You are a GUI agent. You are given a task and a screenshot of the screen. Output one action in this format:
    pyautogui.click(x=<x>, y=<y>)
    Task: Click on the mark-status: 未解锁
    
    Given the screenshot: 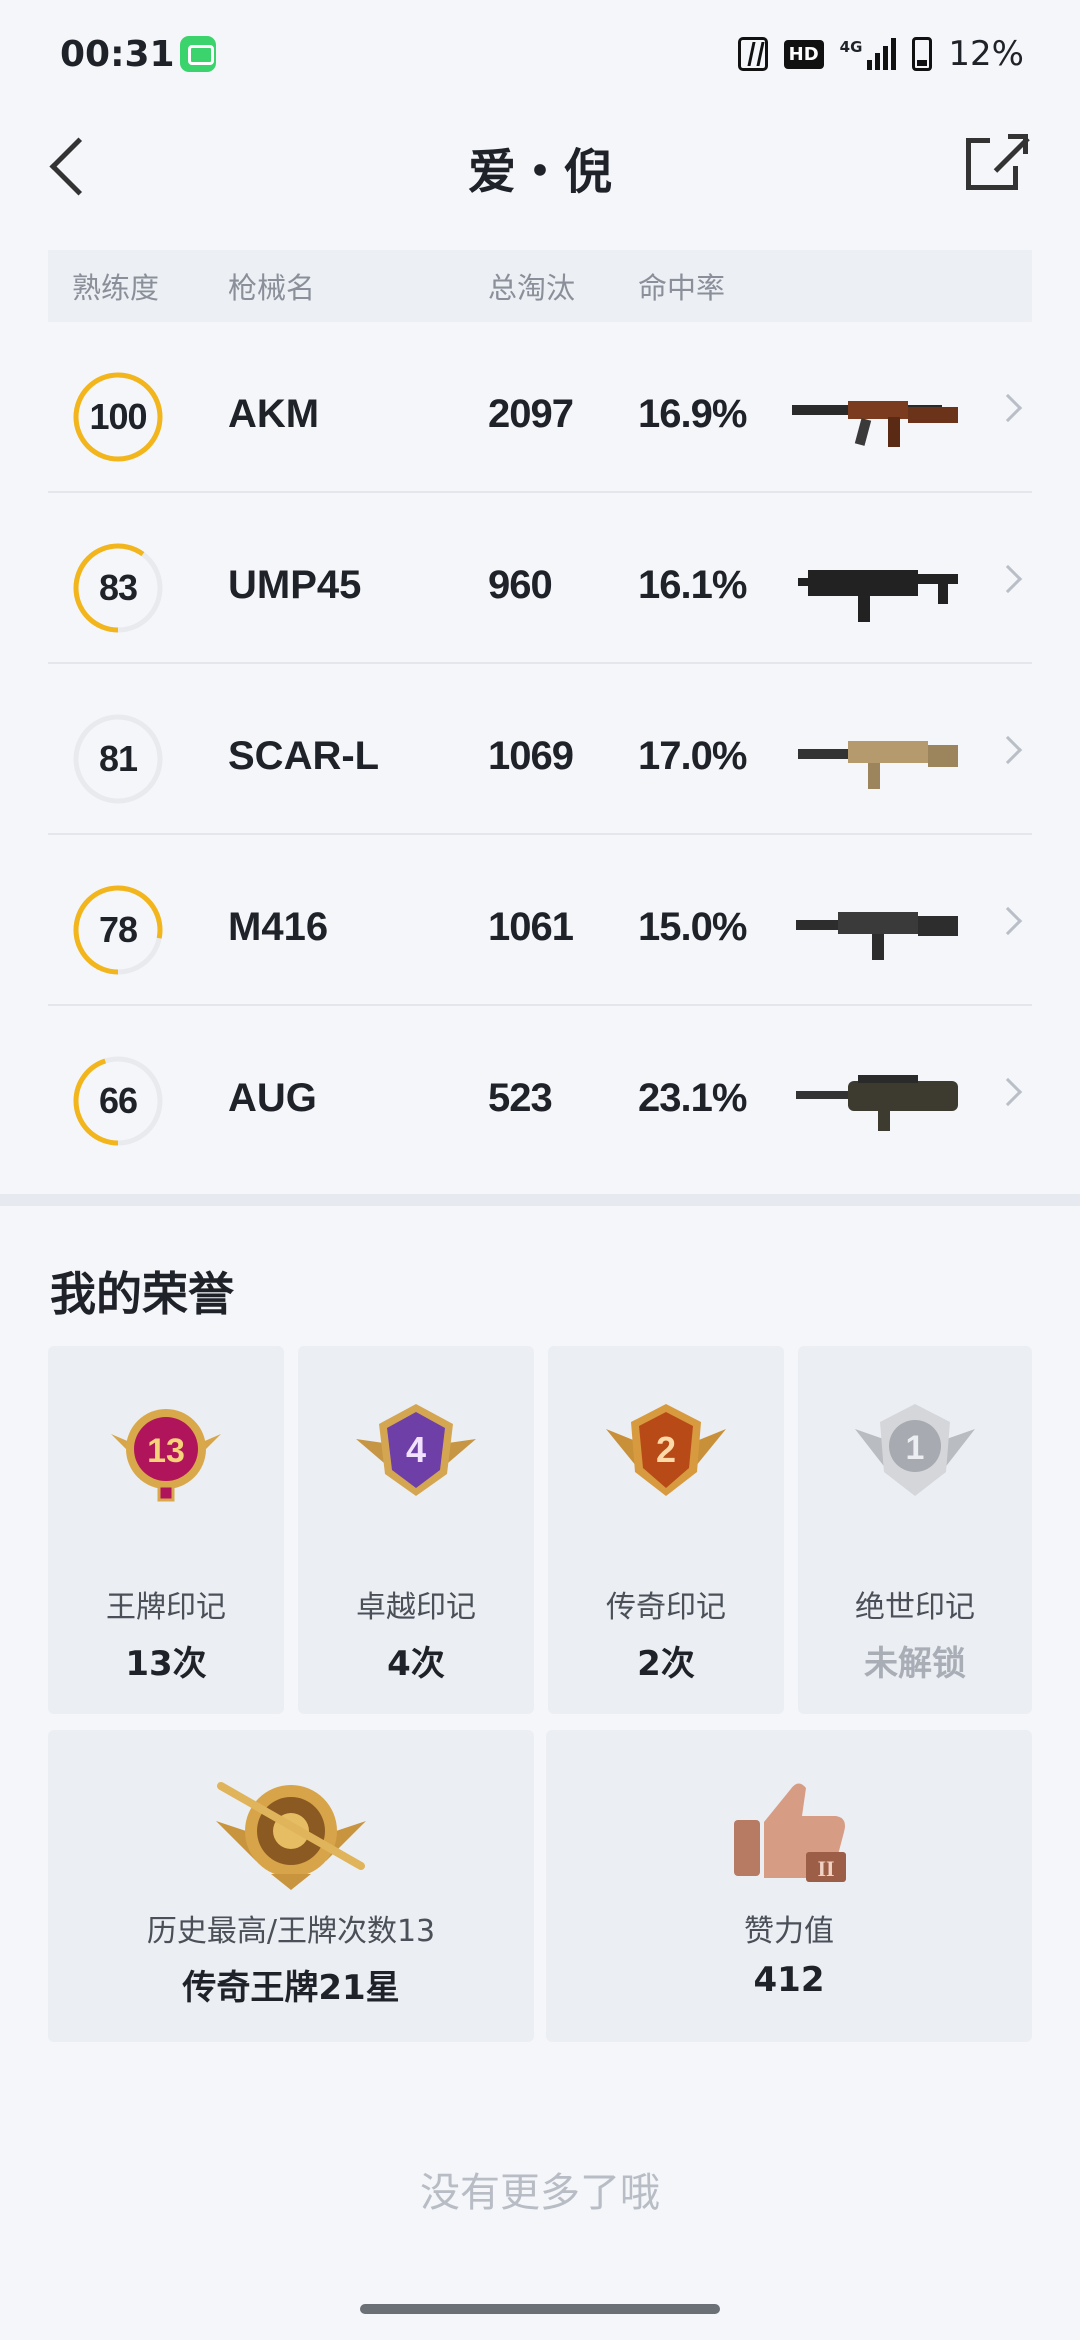 What is the action you would take?
    pyautogui.click(x=915, y=1664)
    